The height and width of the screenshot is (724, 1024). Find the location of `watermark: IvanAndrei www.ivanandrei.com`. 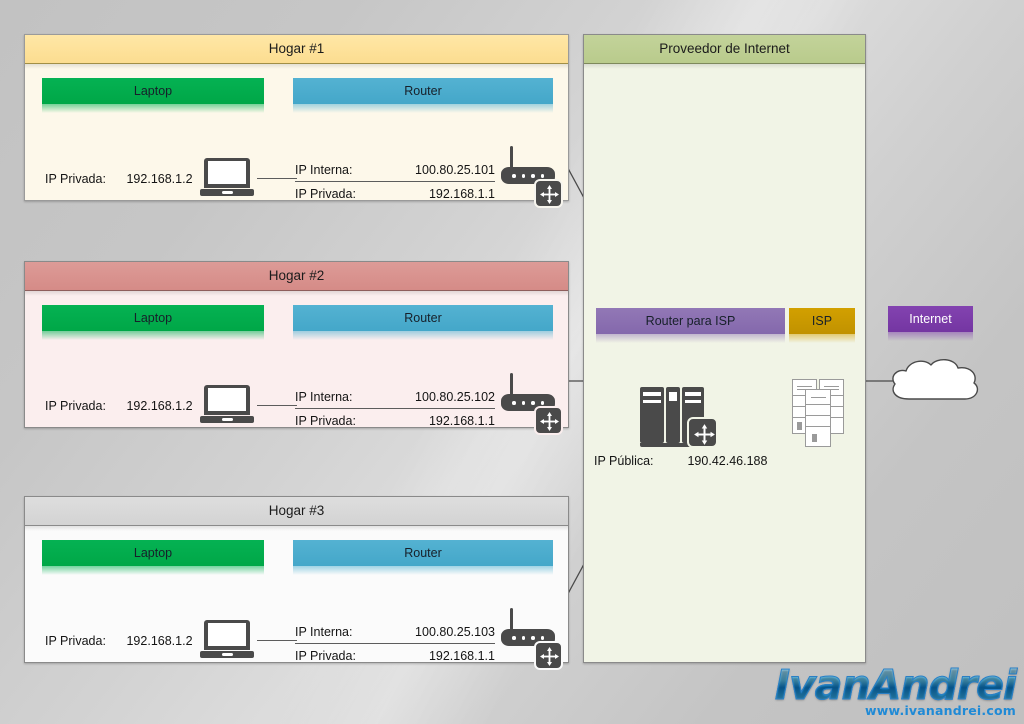

watermark: IvanAndrei www.ivanandrei.com is located at coordinates (895, 689).